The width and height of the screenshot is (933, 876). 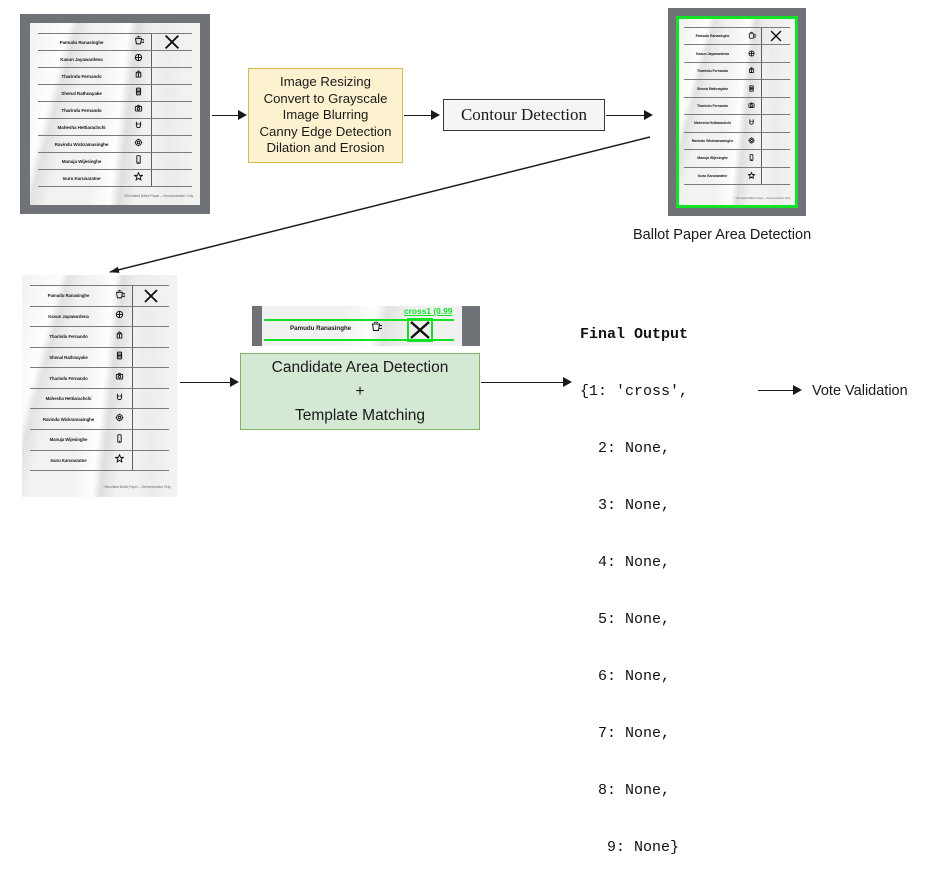 What do you see at coordinates (626, 115) in the screenshot?
I see `arrow-contour-to-detected` at bounding box center [626, 115].